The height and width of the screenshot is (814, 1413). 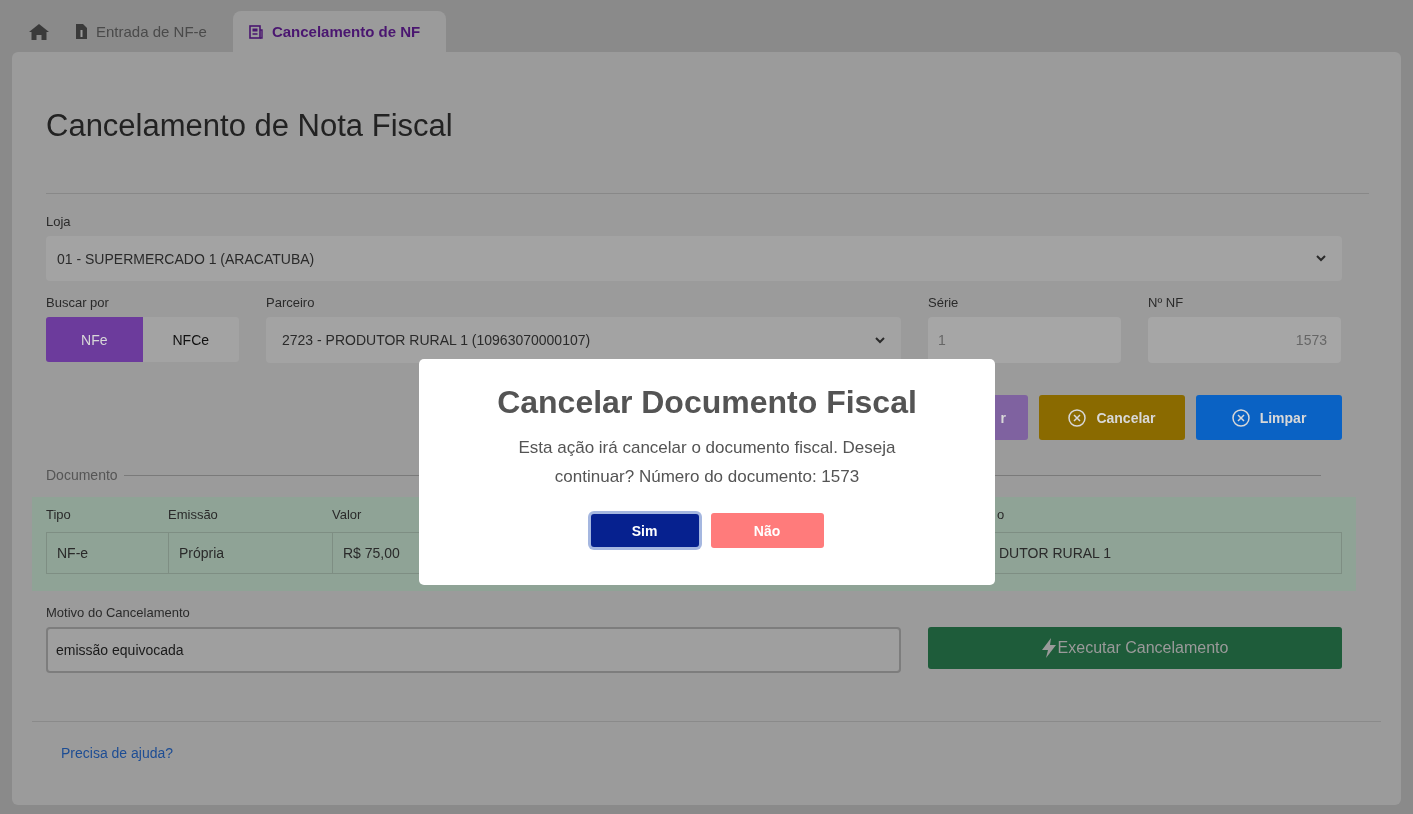 I want to click on column-header: Tipo, so click(x=58, y=514).